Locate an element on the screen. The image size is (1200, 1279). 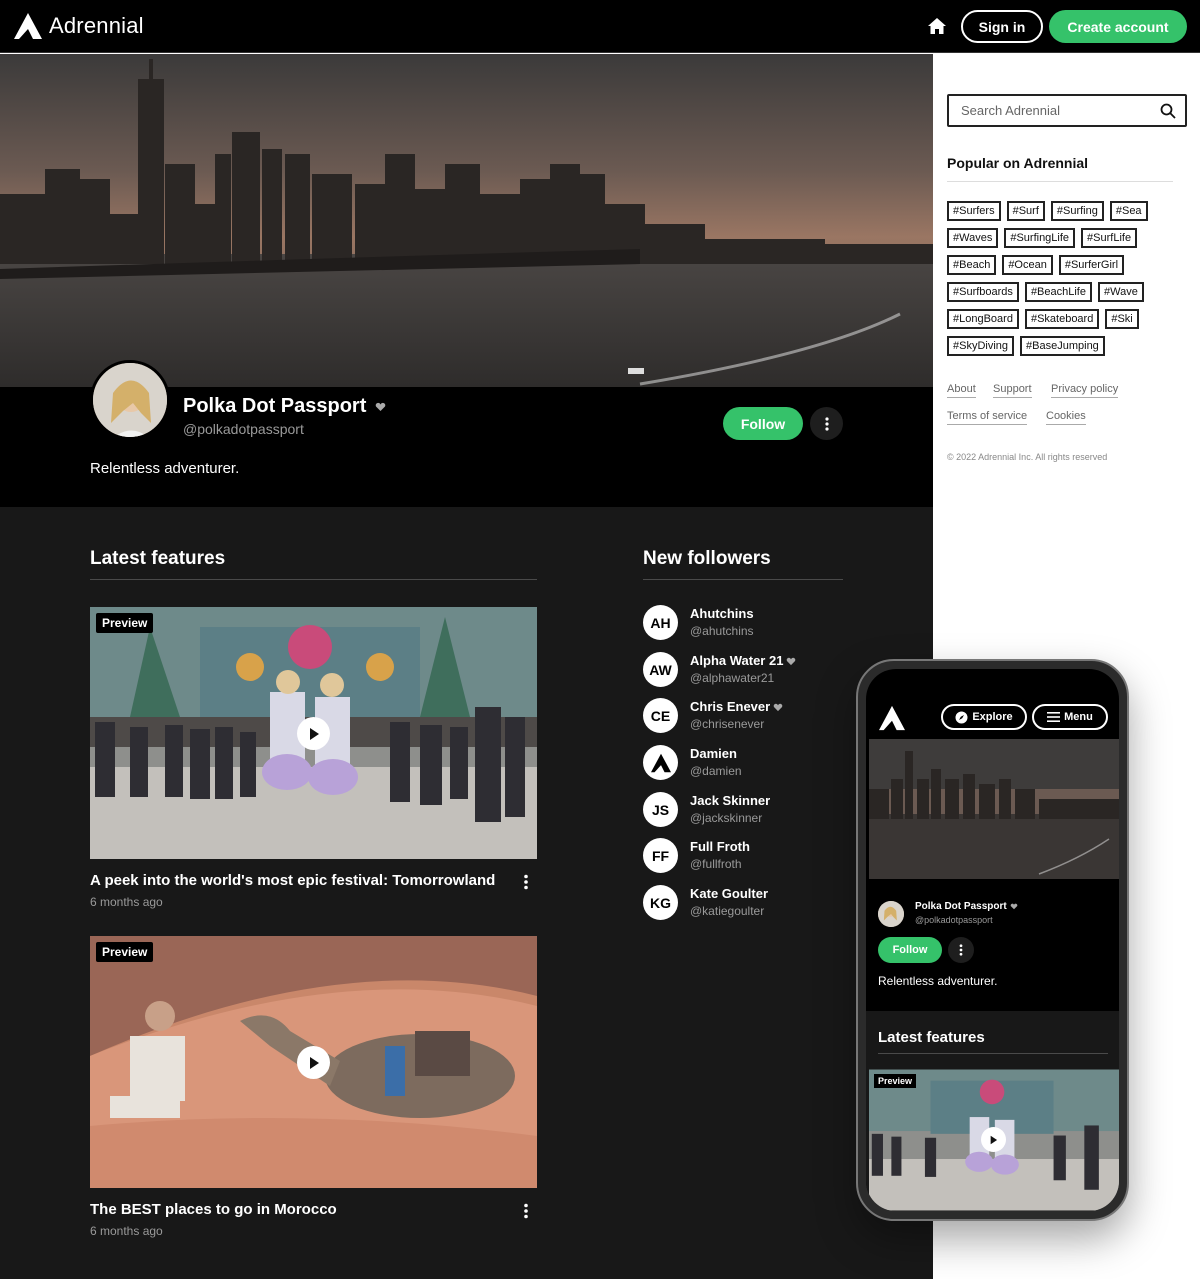
hashtag-link: #Ski is located at coordinates (1122, 319).